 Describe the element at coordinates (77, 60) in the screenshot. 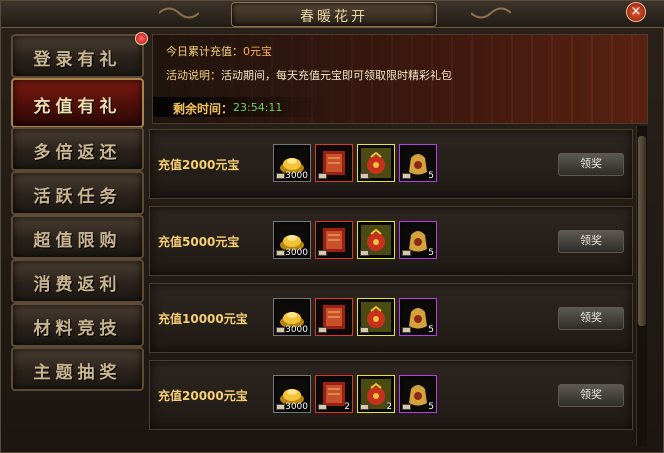

I see `nav-item-label: 登录有礼` at that location.